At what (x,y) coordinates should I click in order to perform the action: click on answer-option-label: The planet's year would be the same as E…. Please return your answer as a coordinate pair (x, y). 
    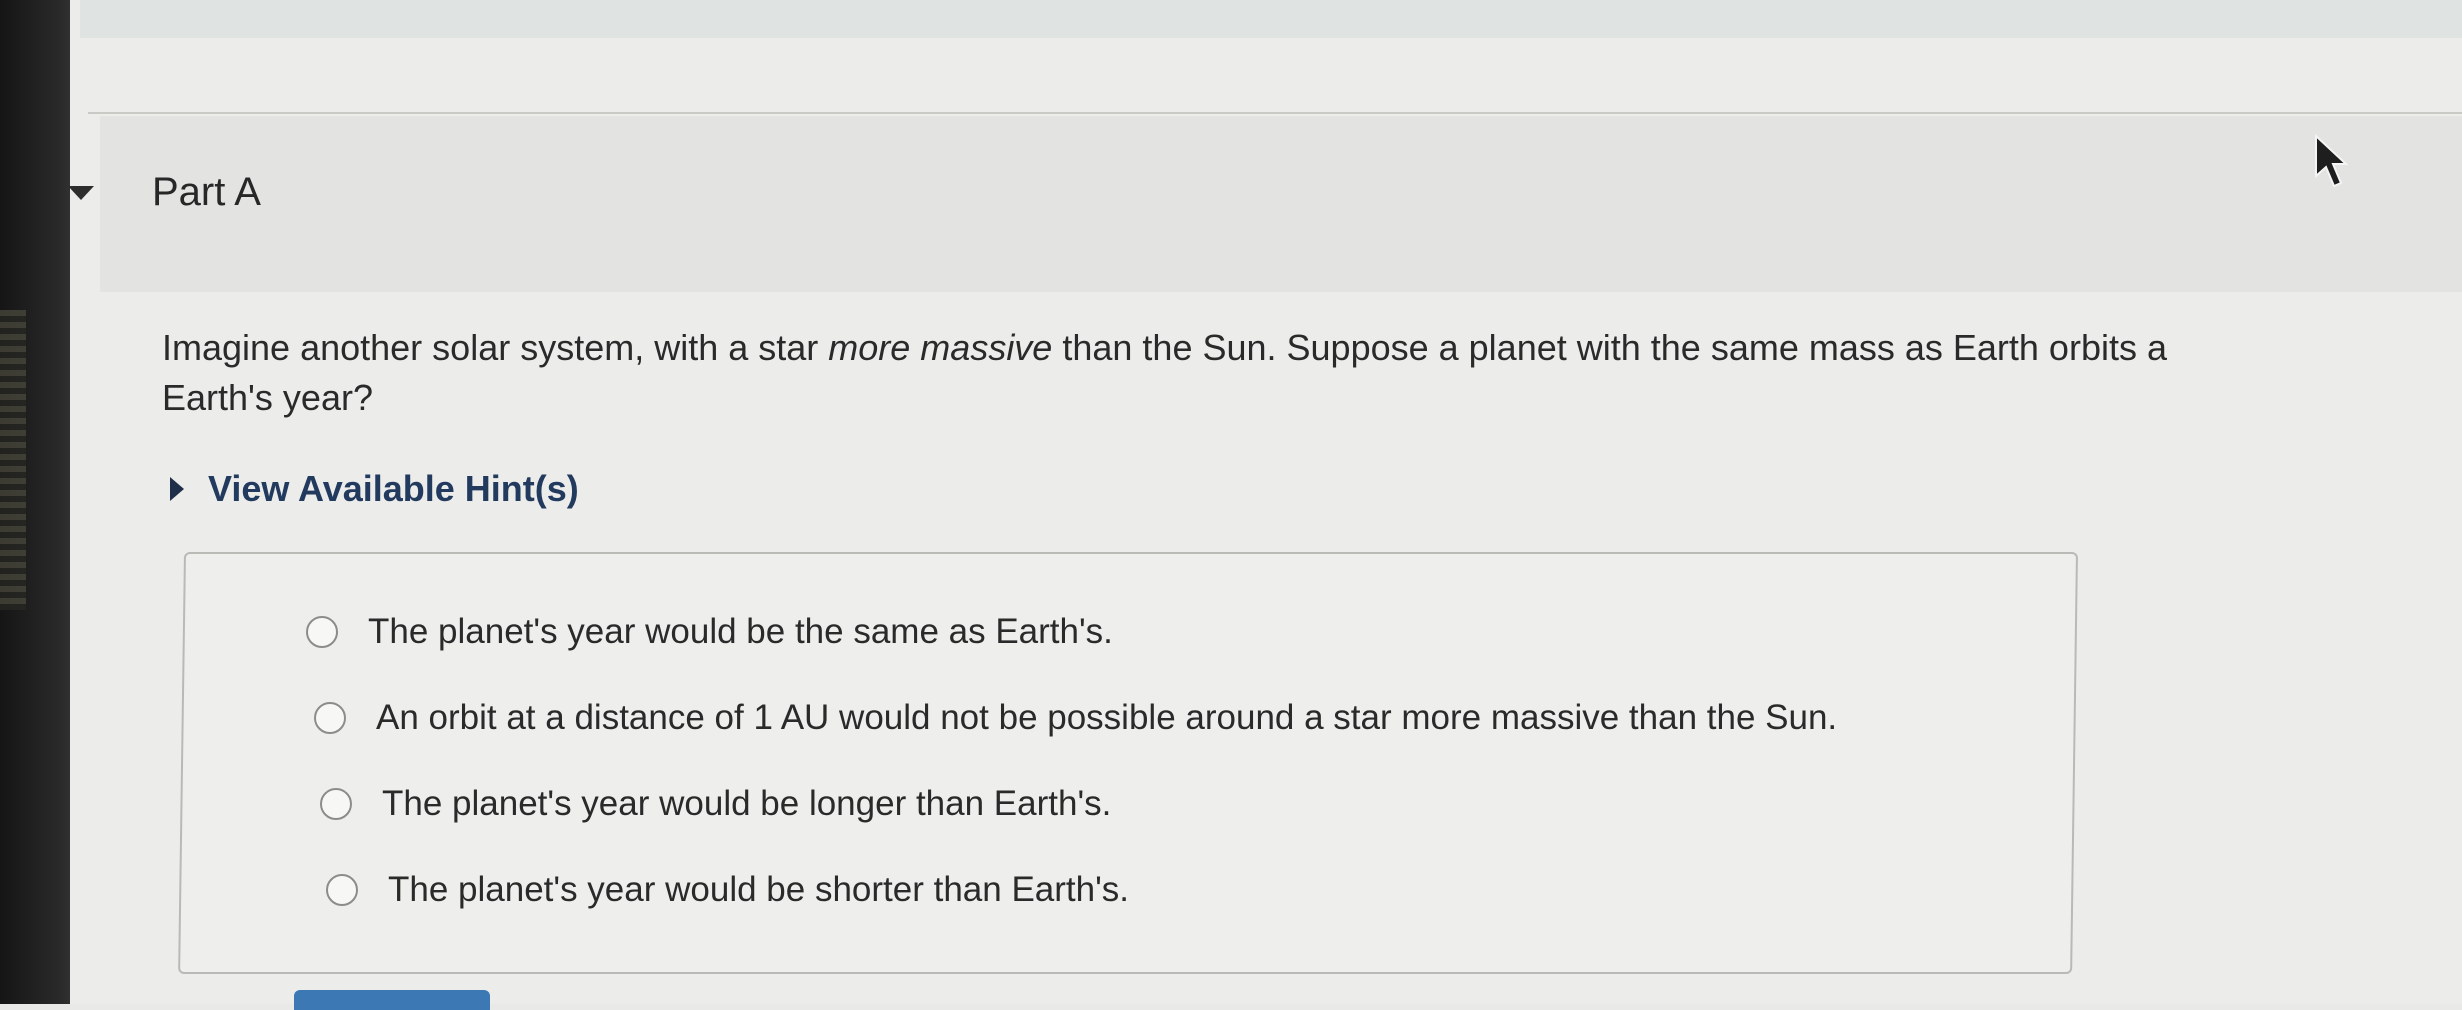
    Looking at the image, I should click on (740, 632).